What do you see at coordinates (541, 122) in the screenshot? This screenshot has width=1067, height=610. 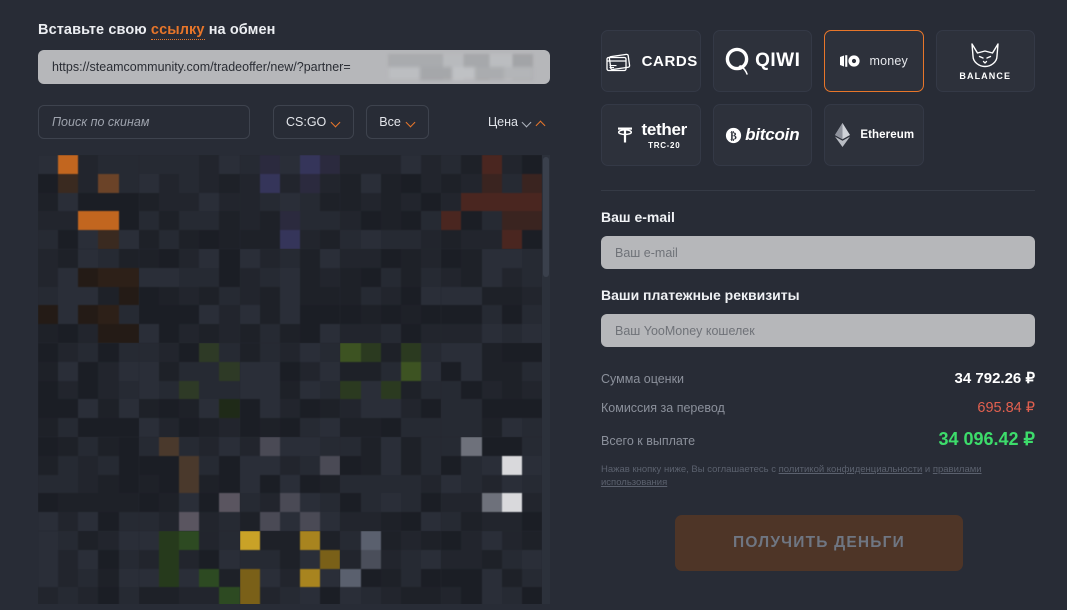 I see `chevron-up-icon` at bounding box center [541, 122].